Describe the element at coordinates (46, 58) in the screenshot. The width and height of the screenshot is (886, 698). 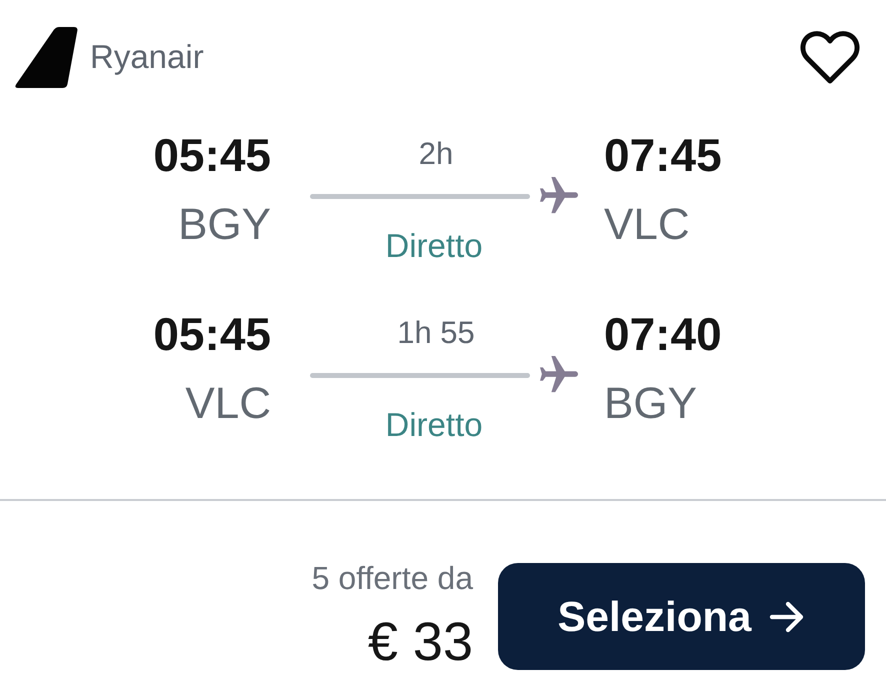
I see `tail-logo-icon` at that location.